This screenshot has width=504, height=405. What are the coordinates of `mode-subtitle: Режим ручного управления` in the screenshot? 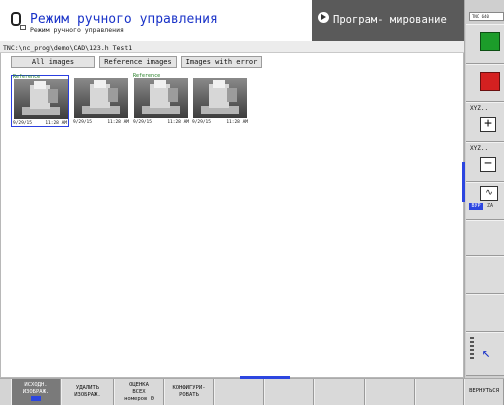 It's located at (77, 30).